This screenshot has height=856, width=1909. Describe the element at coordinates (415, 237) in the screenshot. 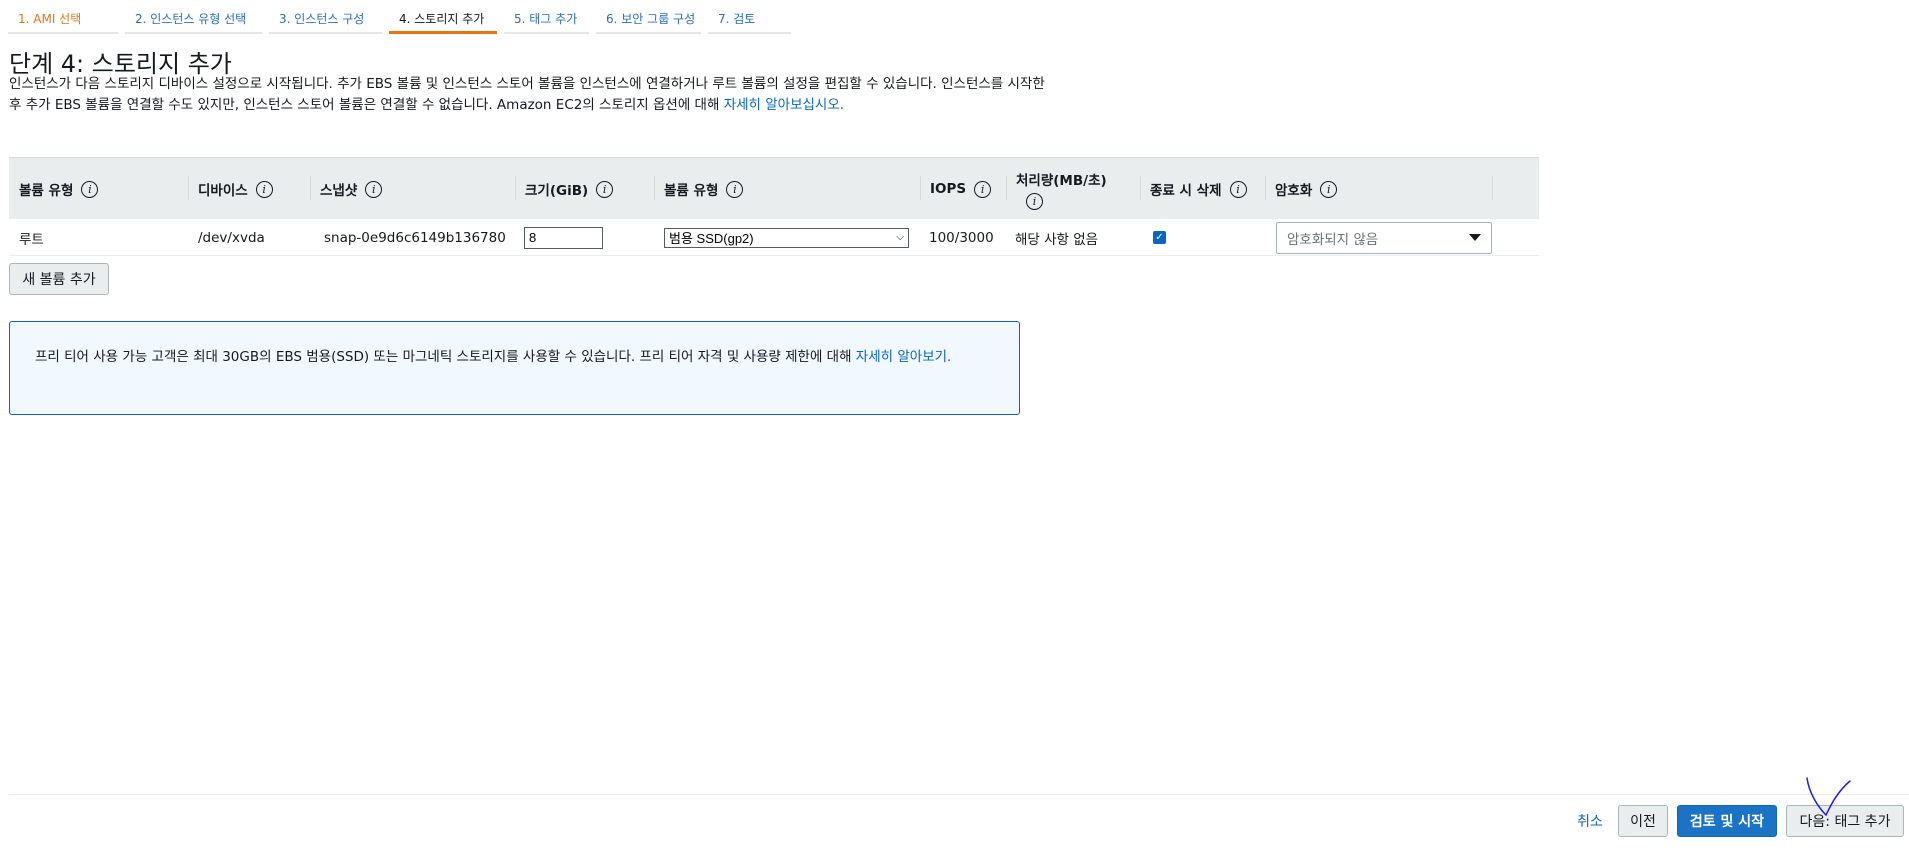

I see `cell-snapshot: snap-0e9d6c6149b136780` at that location.